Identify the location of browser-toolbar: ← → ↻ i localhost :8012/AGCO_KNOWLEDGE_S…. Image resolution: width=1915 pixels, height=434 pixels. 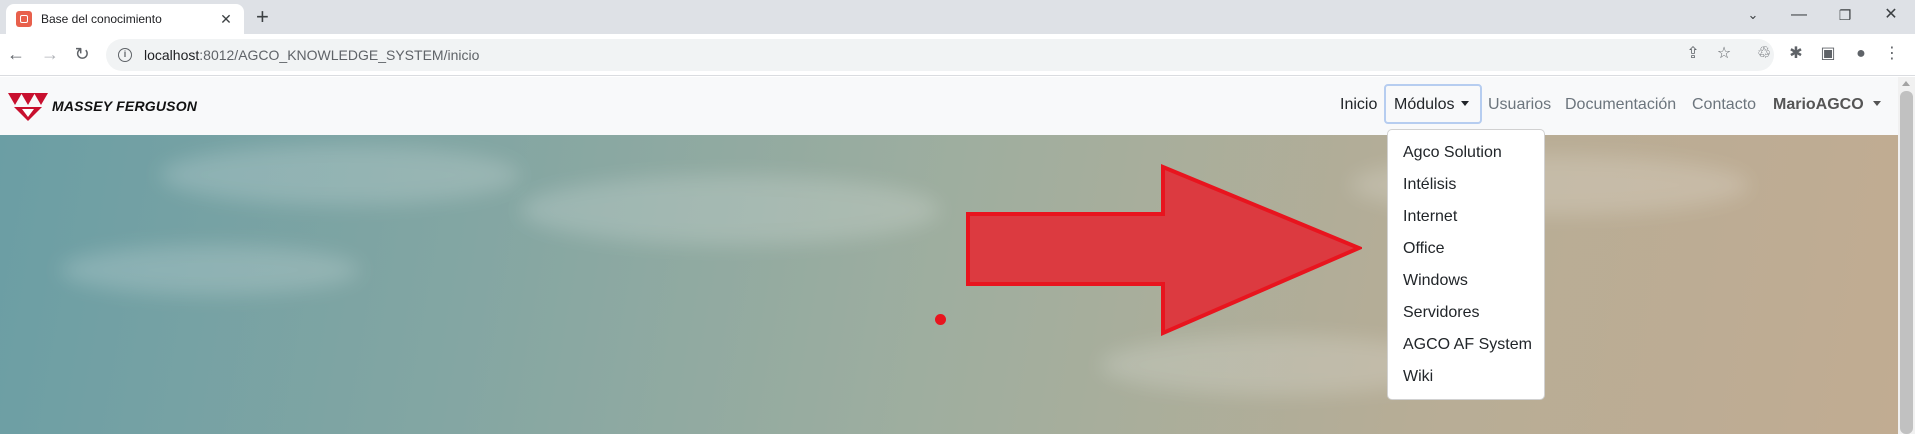
(957, 55).